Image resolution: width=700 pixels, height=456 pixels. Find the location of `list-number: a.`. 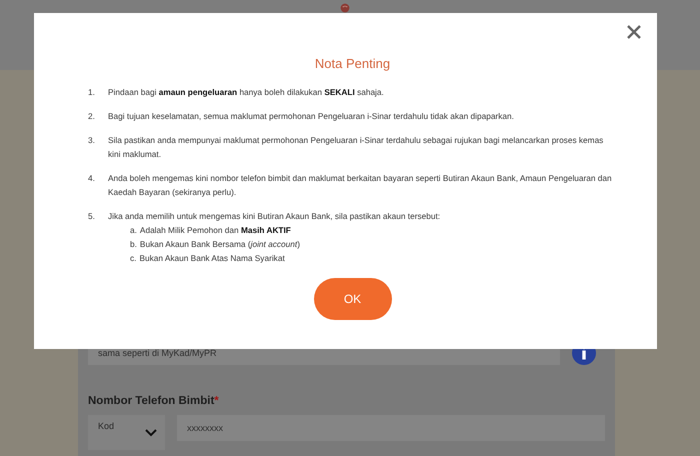

list-number: a. is located at coordinates (133, 230).